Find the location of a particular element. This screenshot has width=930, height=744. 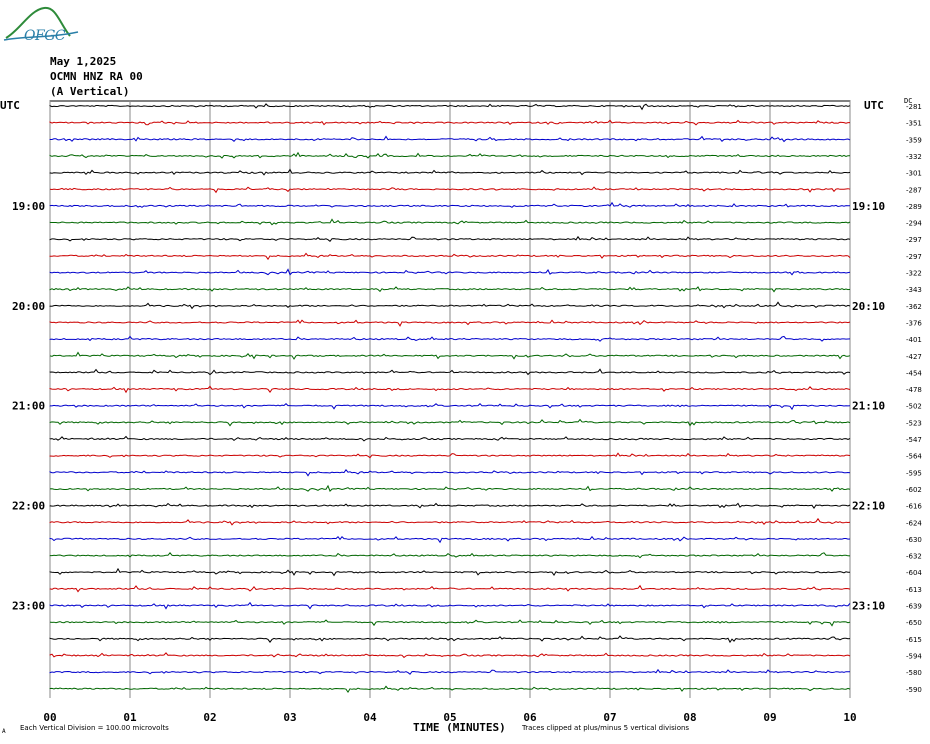

dc-offset-label: -454 is located at coordinates (914, 373).